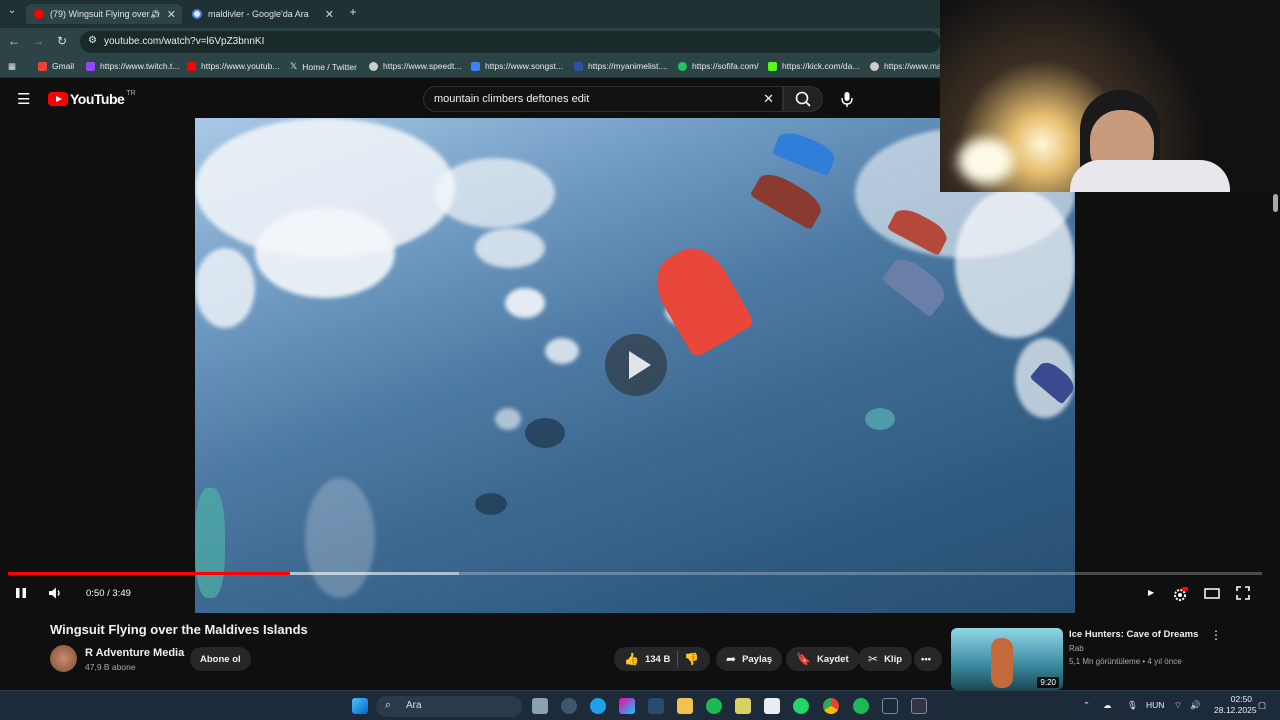 The image size is (1280, 720). I want to click on channel-name: R Adventure Media, so click(134, 653).